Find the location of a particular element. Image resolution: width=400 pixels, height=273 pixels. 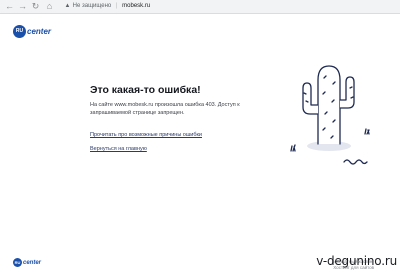

footer-logo-word: center is located at coordinates (32, 262).